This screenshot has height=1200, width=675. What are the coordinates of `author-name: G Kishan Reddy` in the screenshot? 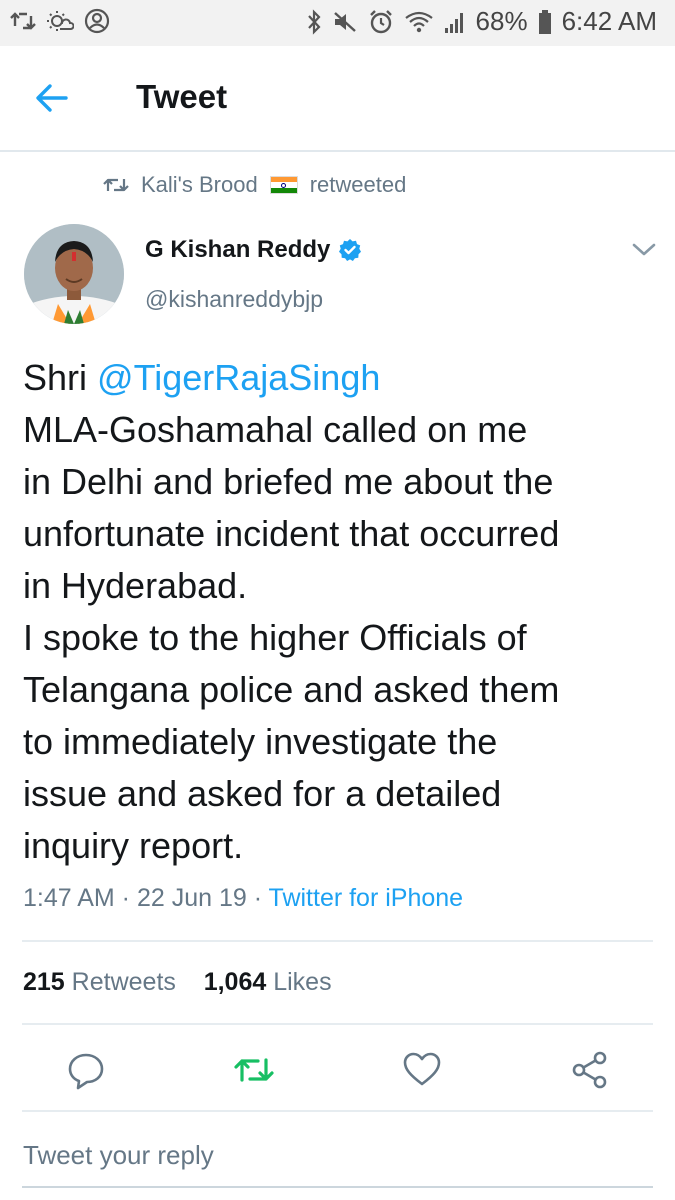 It's located at (253, 250).